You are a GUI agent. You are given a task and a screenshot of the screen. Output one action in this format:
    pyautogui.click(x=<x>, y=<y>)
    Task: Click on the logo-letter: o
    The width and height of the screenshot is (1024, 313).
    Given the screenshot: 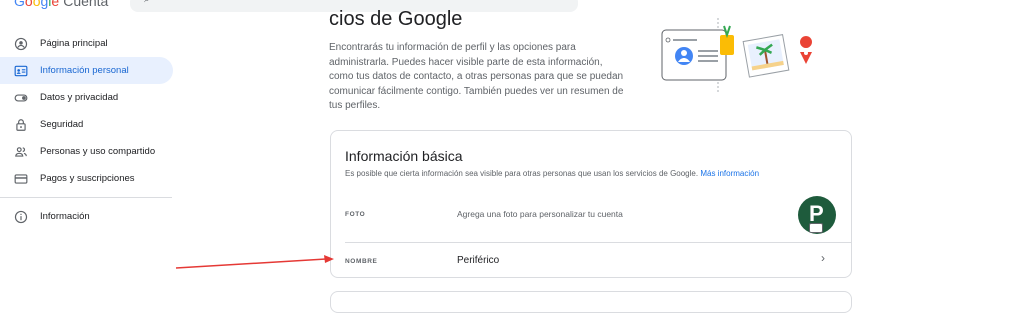 What is the action you would take?
    pyautogui.click(x=28, y=4)
    